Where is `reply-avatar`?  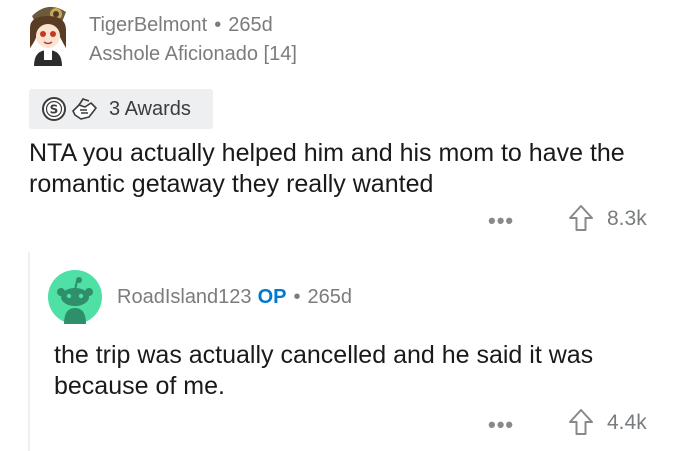 reply-avatar is located at coordinates (75, 297).